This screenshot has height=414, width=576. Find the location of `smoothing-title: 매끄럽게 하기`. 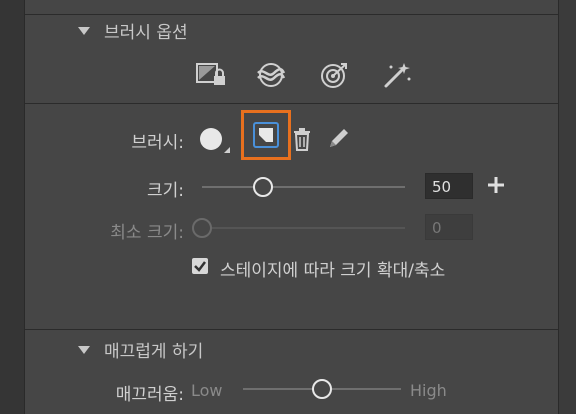

smoothing-title: 매끄럽게 하기 is located at coordinates (154, 352).